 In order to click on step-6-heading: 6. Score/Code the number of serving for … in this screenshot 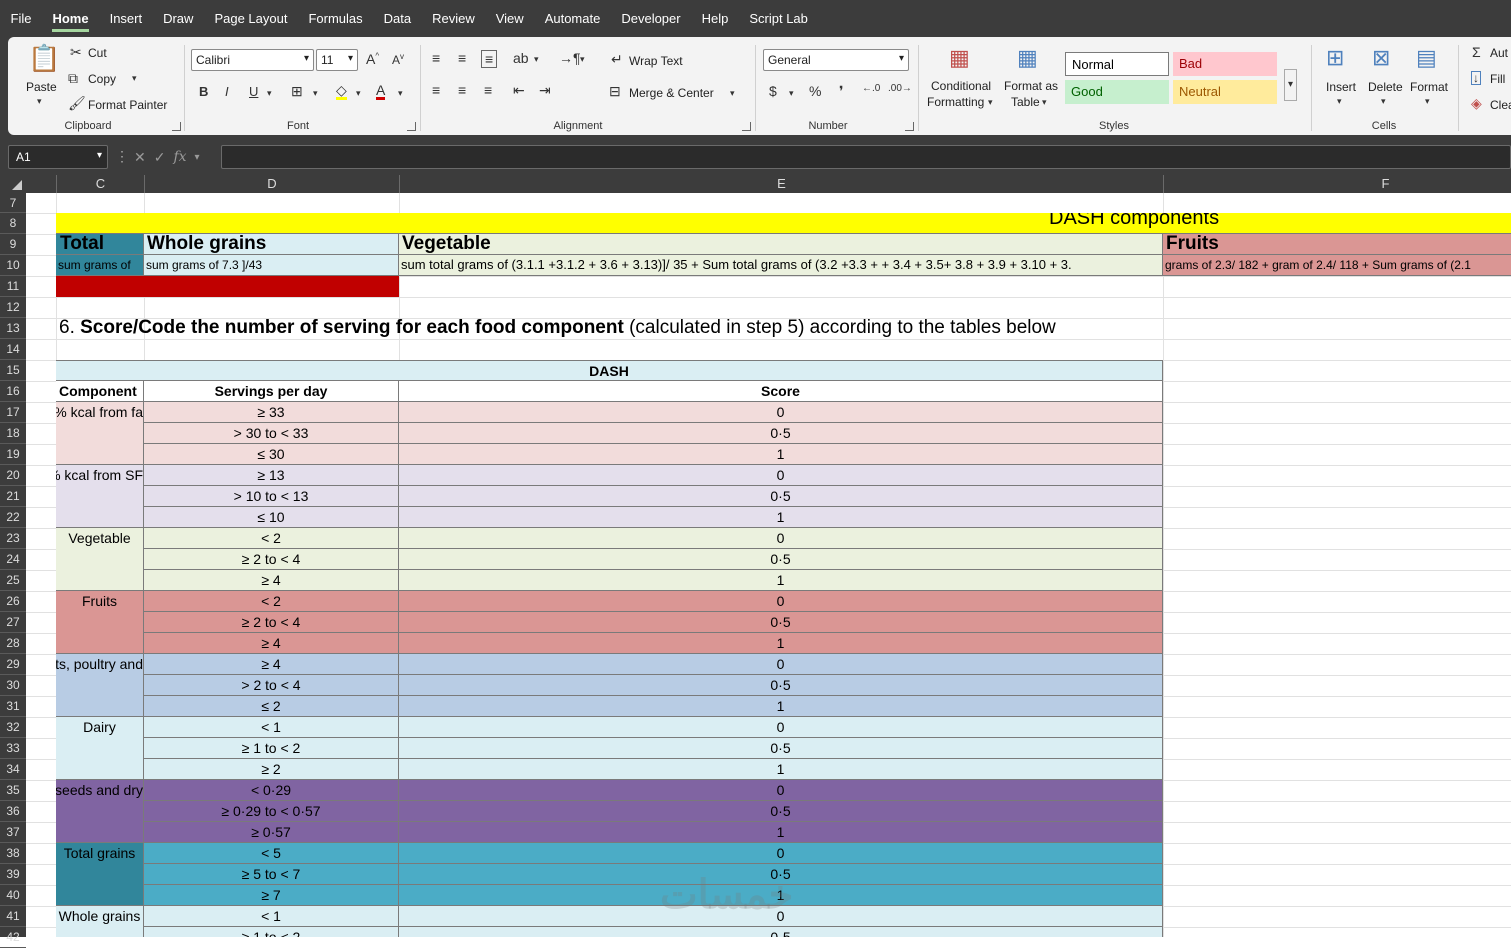, I will do `click(557, 328)`.